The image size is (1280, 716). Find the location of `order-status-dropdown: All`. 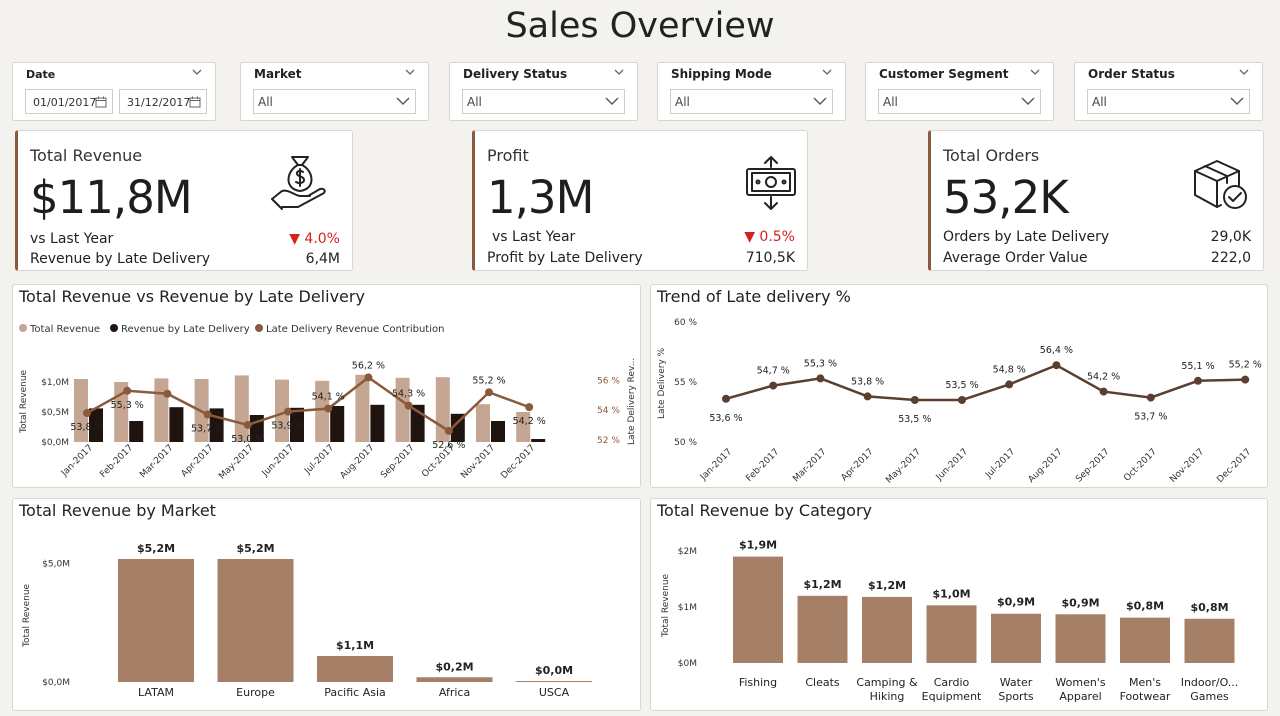

order-status-dropdown: All is located at coordinates (1168, 101).